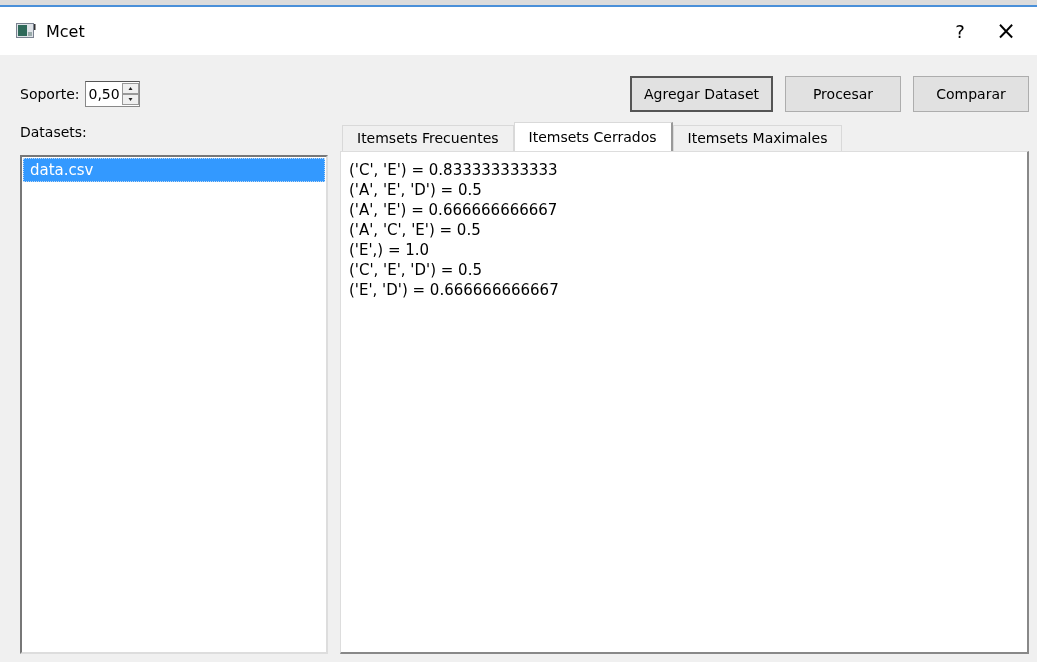  What do you see at coordinates (26, 31) in the screenshot?
I see `app-icon` at bounding box center [26, 31].